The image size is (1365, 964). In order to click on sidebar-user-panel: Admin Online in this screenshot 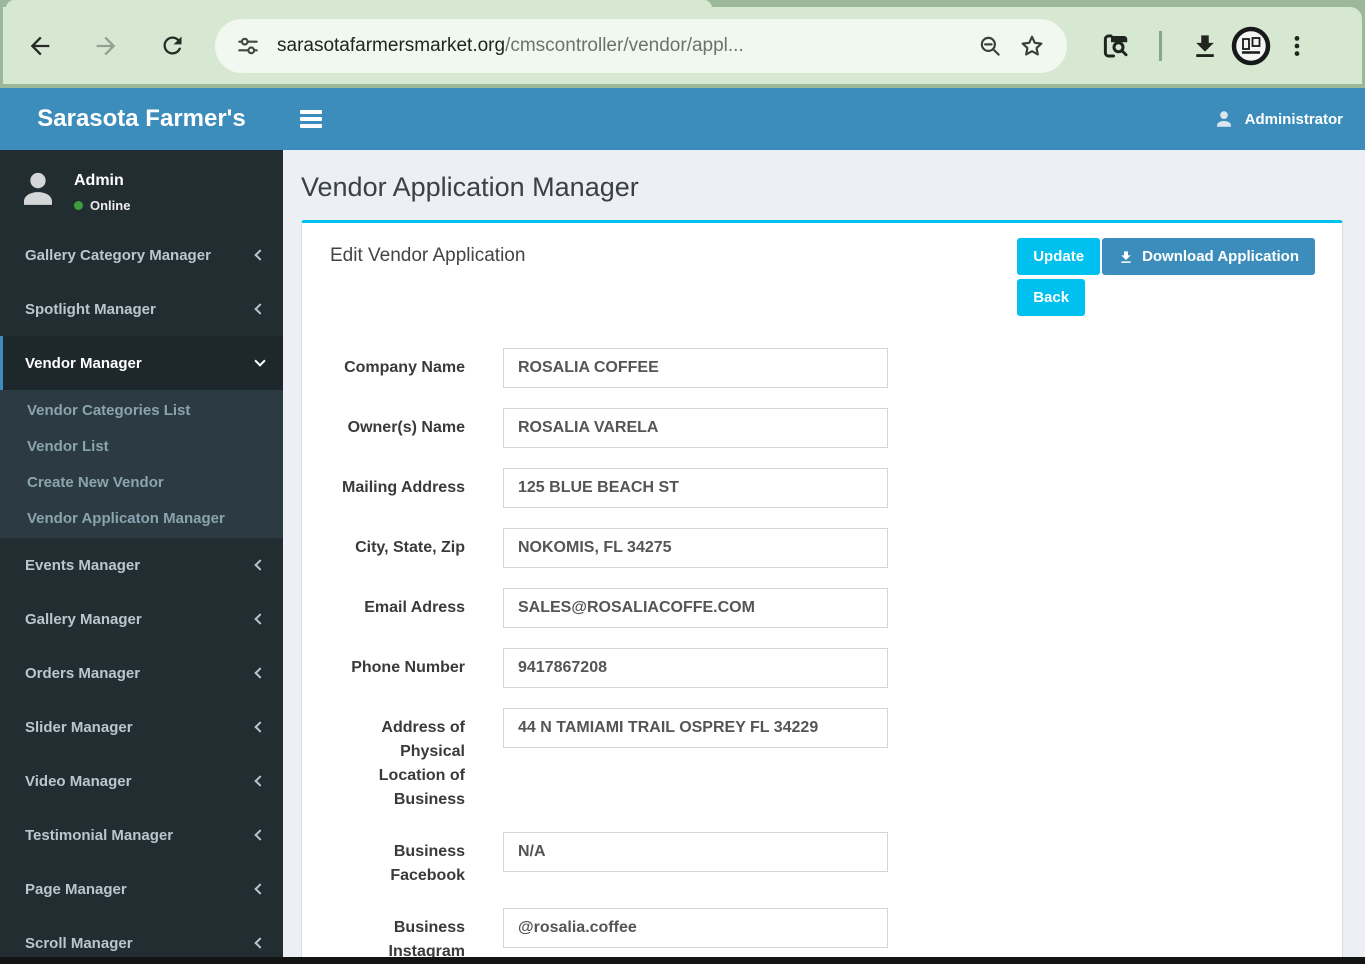, I will do `click(141, 189)`.